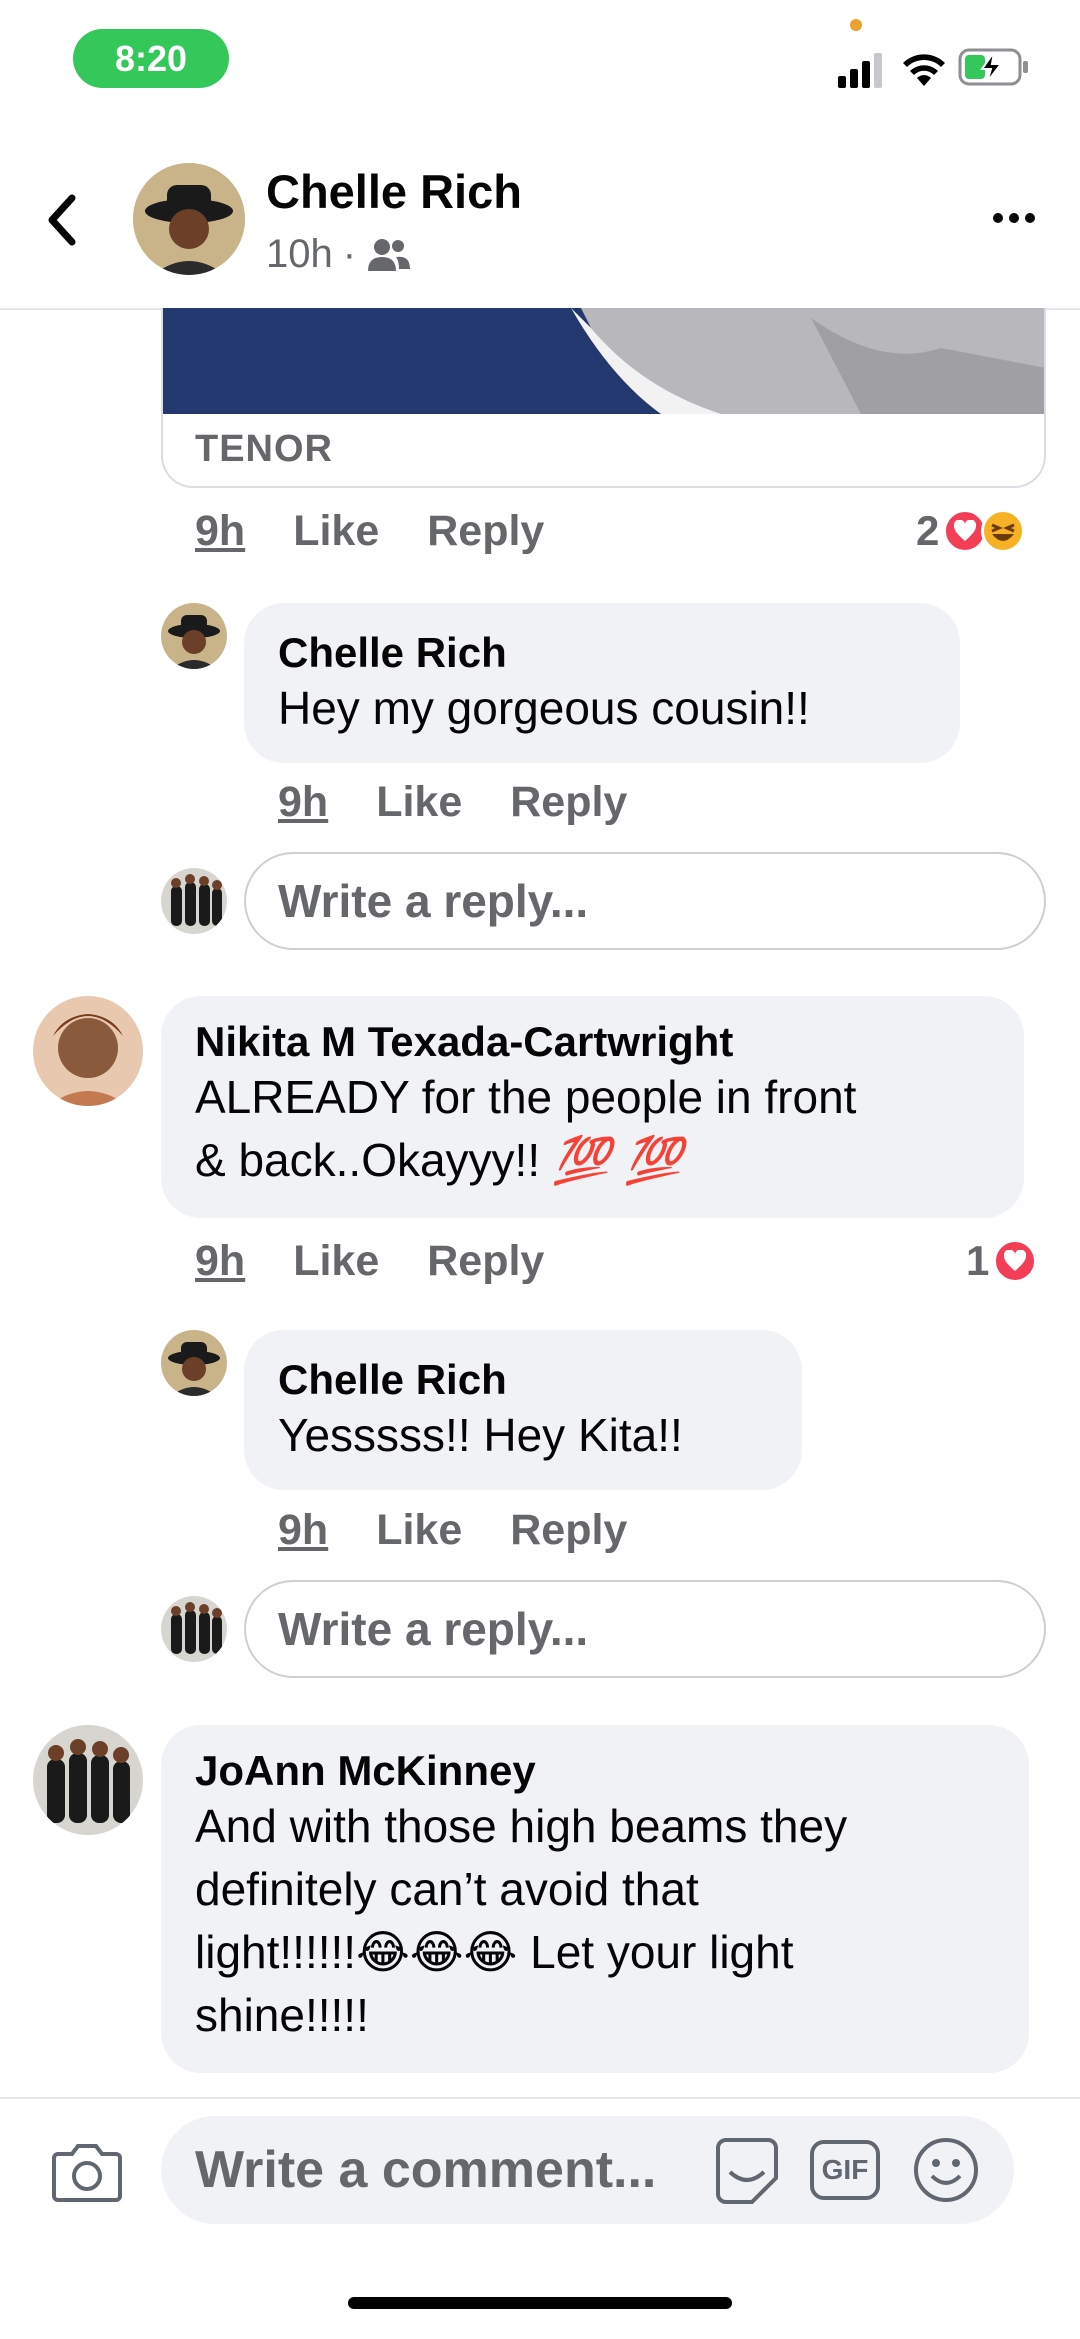  I want to click on comment-text-span: light!!!!!!, so click(276, 1952).